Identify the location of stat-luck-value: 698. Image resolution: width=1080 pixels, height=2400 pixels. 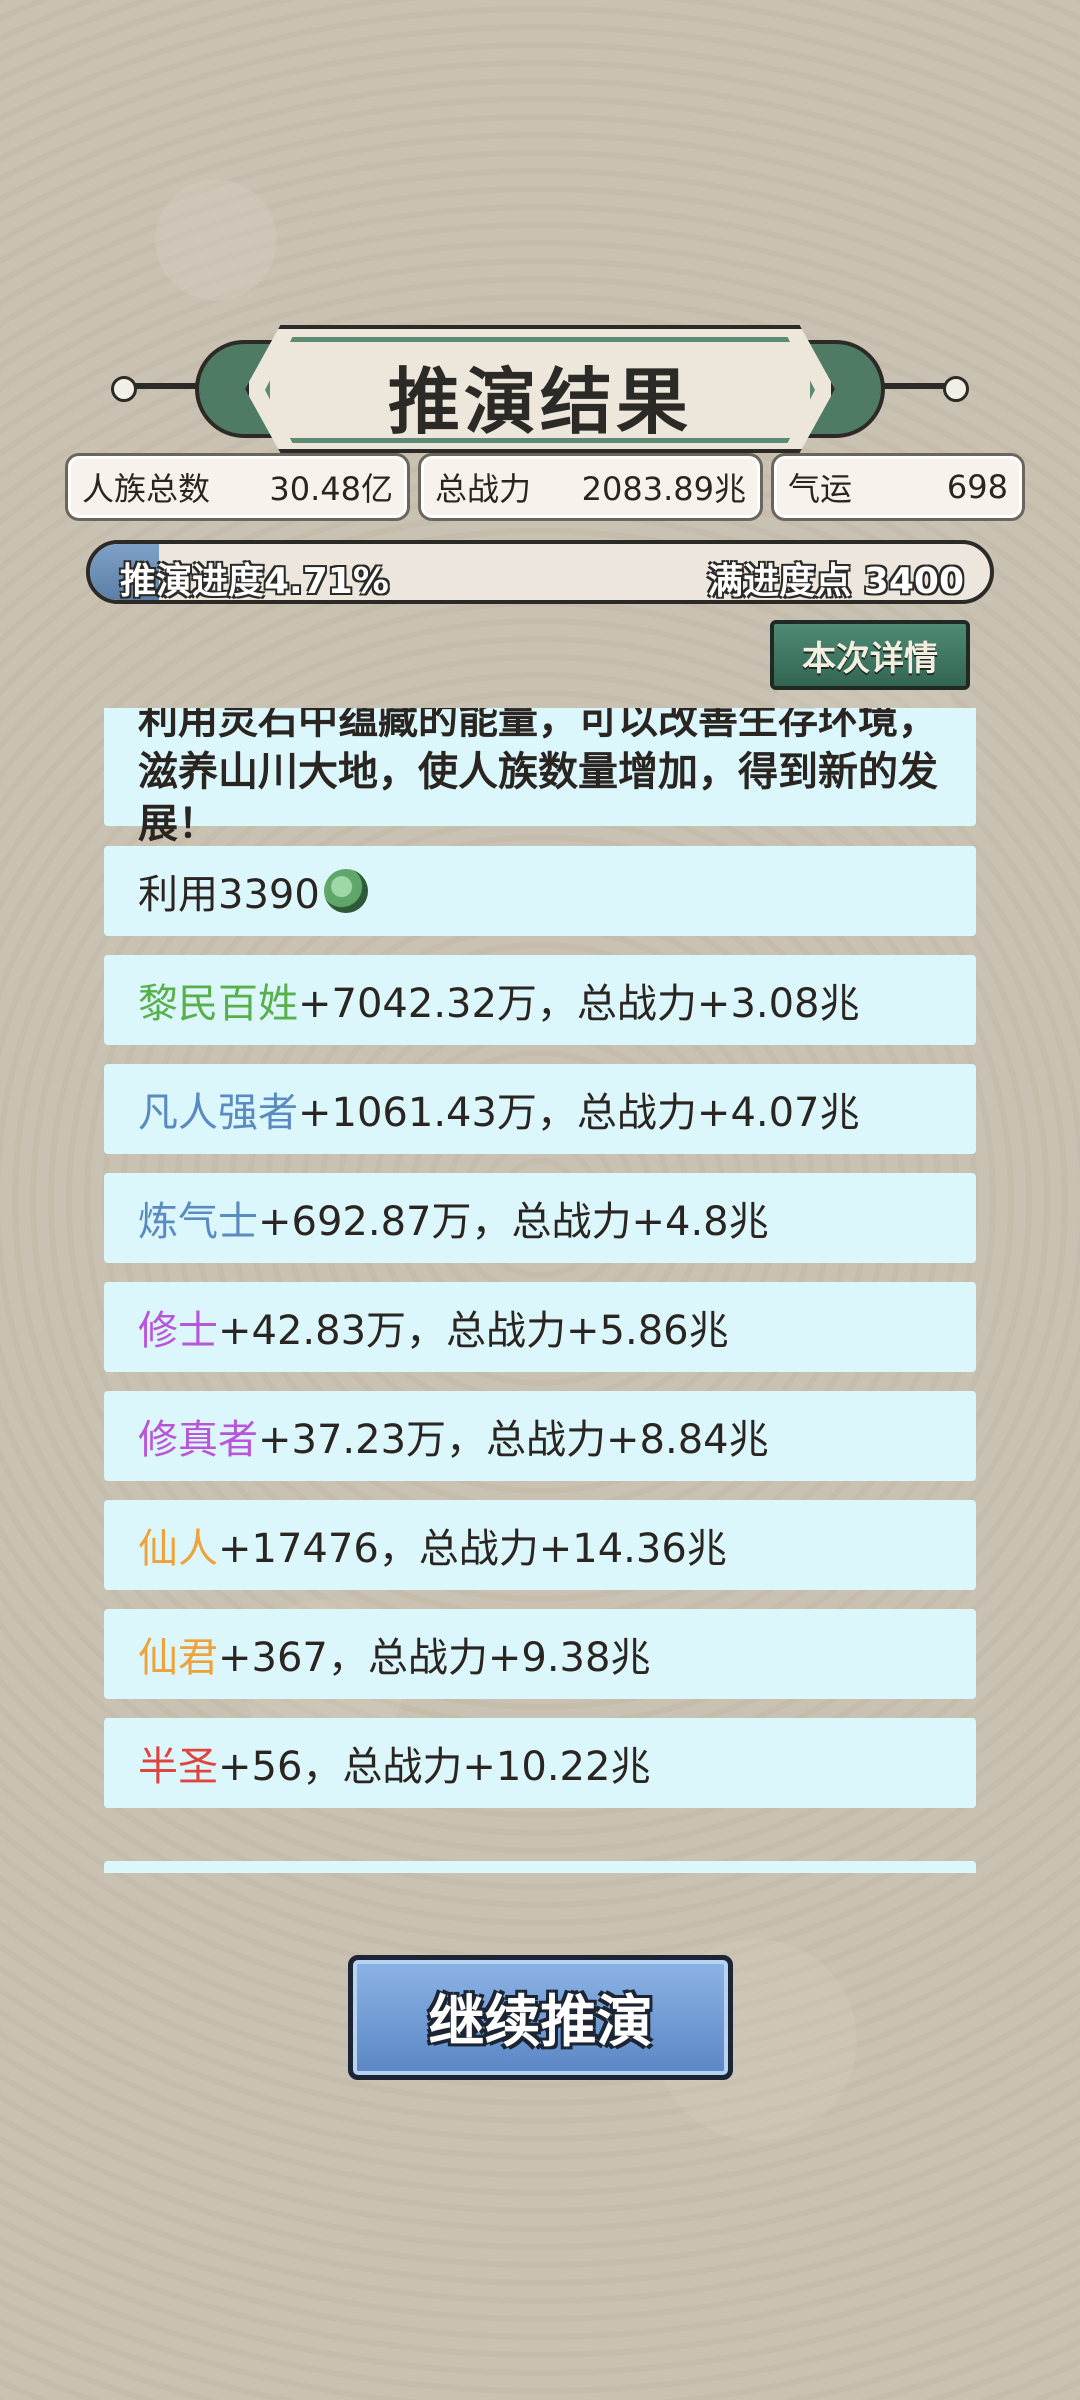
(977, 487).